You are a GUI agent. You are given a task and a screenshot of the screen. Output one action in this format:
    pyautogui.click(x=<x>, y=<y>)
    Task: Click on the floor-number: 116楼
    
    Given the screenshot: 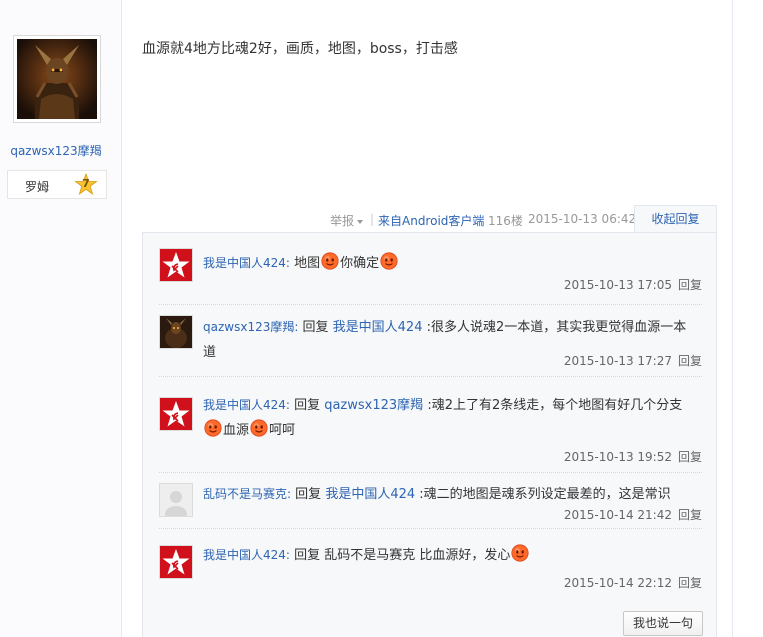 What is the action you would take?
    pyautogui.click(x=505, y=221)
    